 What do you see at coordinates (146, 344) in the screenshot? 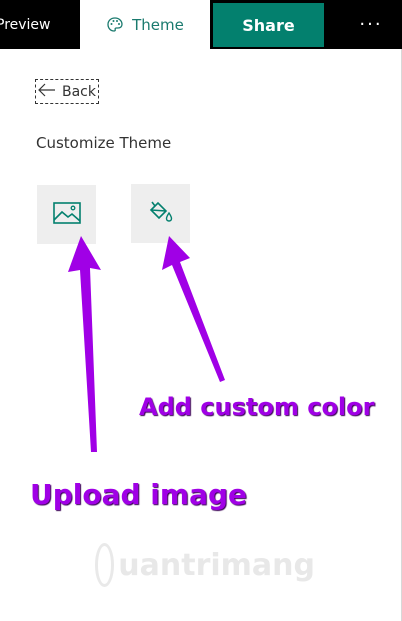
I see `annotation-arrows` at bounding box center [146, 344].